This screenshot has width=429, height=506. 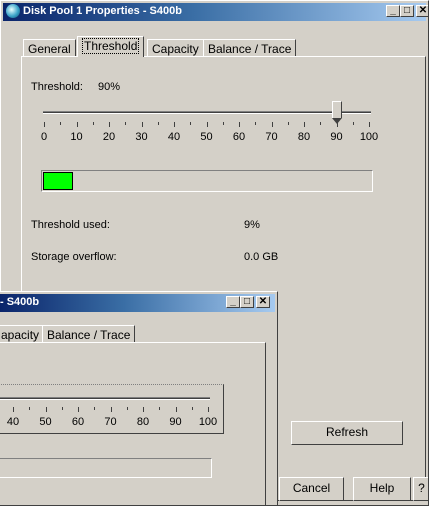 I want to click on front-slider-tick-label: 100, so click(x=208, y=422).